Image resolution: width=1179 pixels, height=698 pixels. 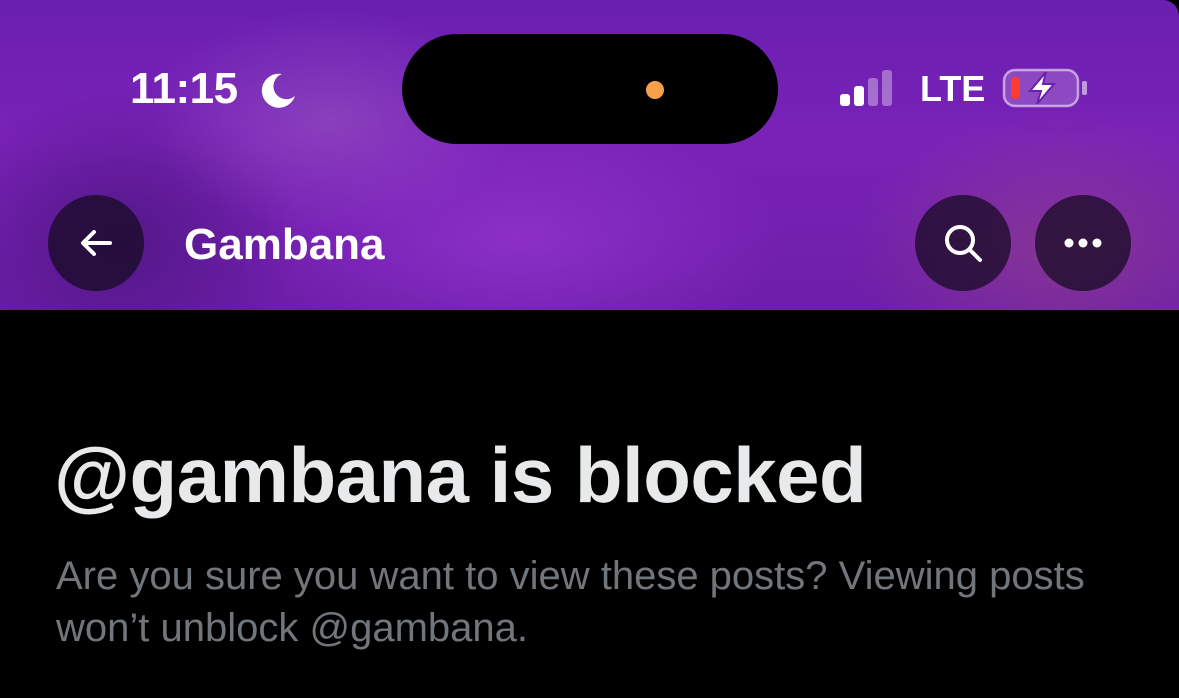 What do you see at coordinates (460, 475) in the screenshot?
I see `blocked-heading: @gambana is blocked` at bounding box center [460, 475].